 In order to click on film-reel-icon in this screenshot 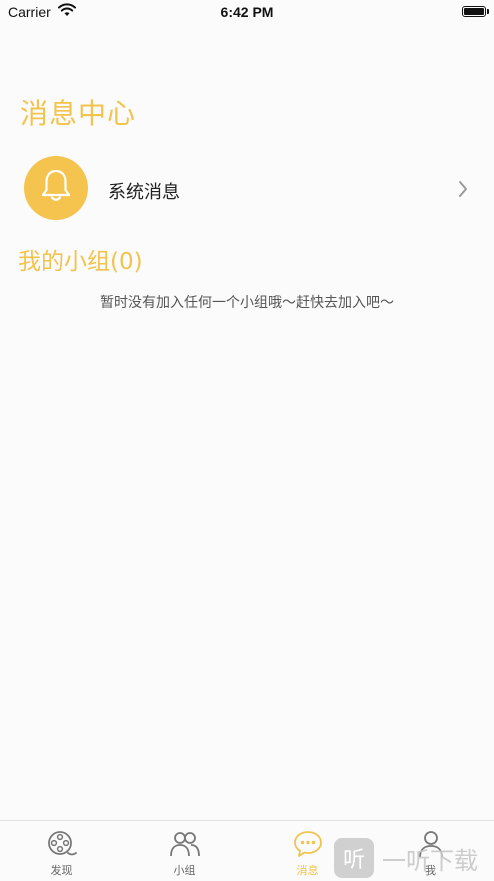, I will do `click(62, 846)`.